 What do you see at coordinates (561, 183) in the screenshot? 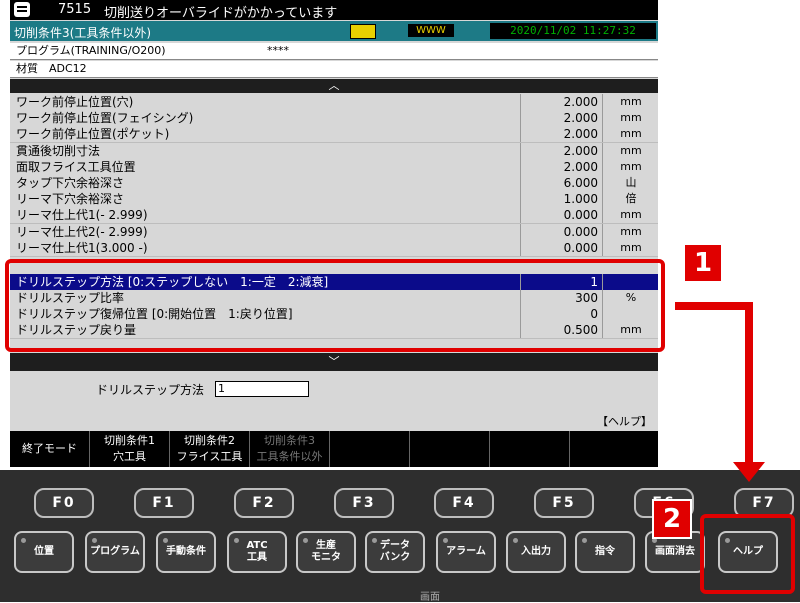
I see `param-value: 6.000` at bounding box center [561, 183].